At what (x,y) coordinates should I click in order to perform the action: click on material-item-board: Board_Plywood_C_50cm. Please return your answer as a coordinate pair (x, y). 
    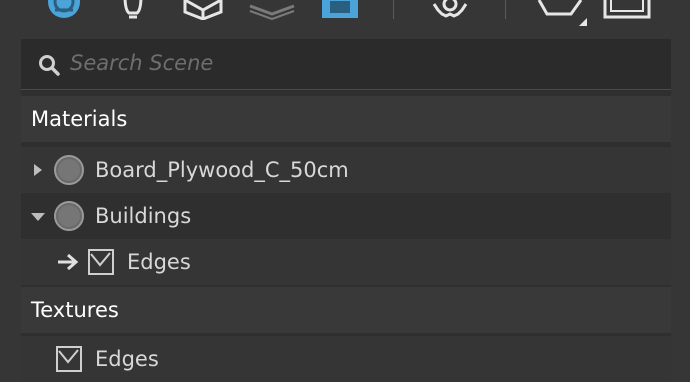
    Looking at the image, I should click on (346, 170).